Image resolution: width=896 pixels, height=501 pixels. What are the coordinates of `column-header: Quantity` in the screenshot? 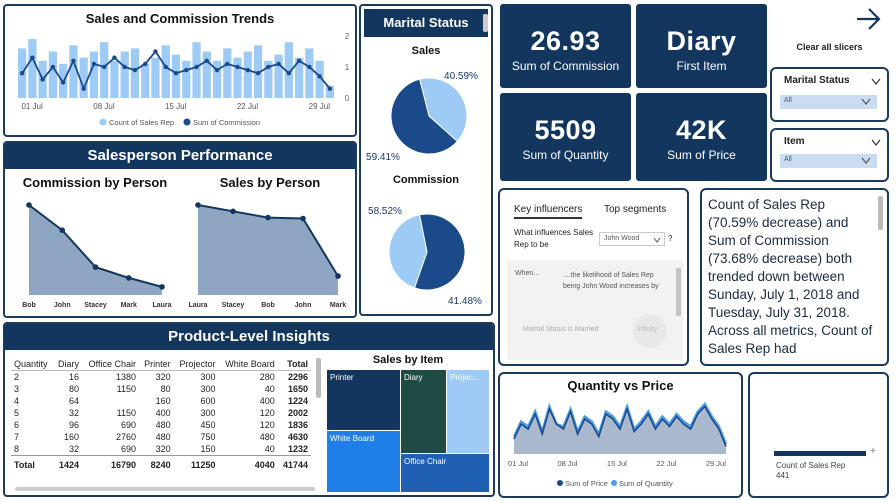 It's located at (32, 364).